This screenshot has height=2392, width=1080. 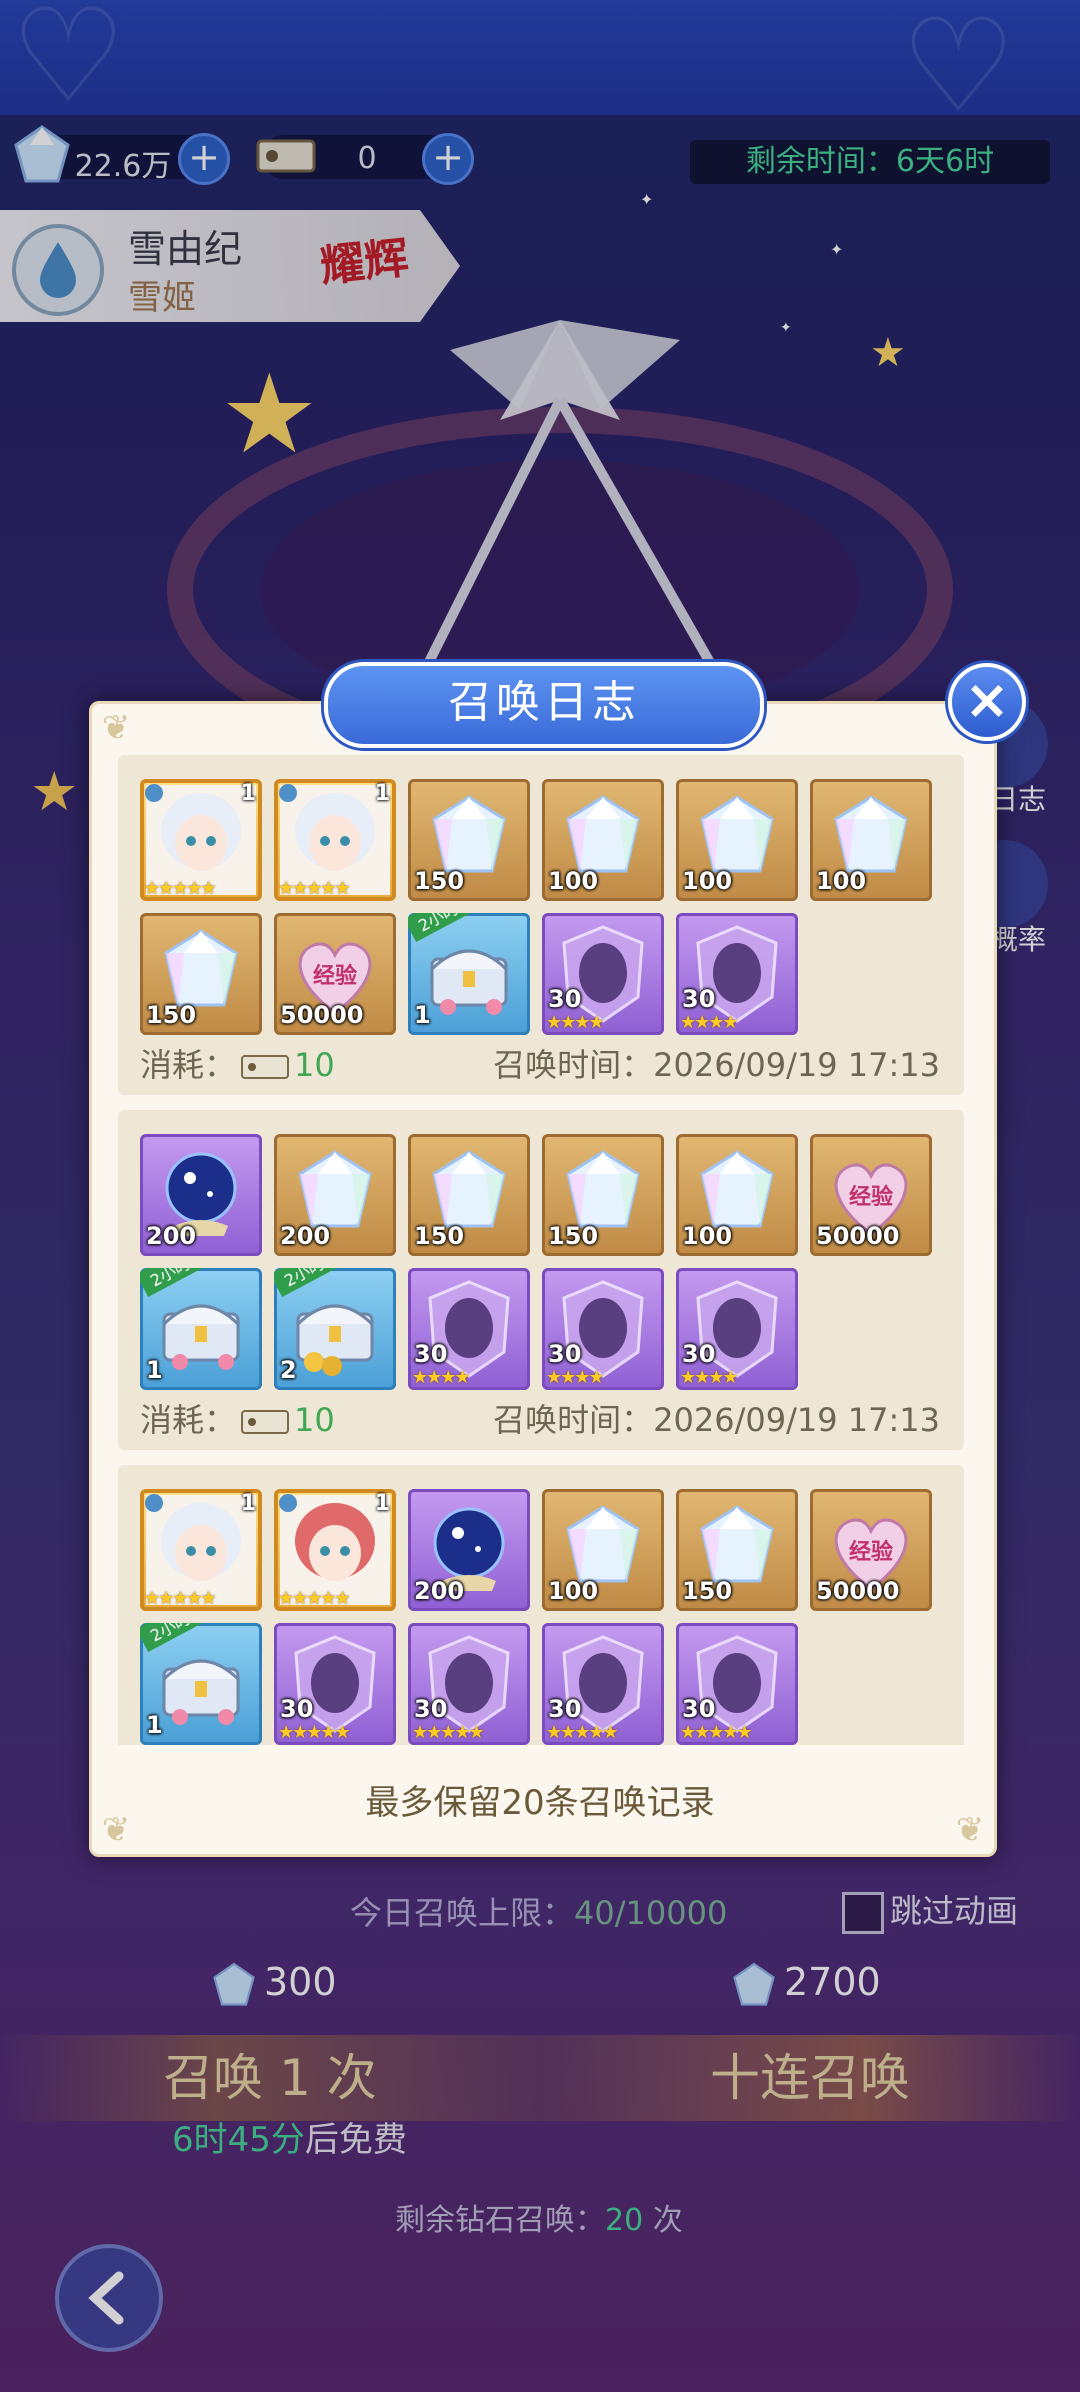 I want to click on close-button: ×, so click(x=987, y=702).